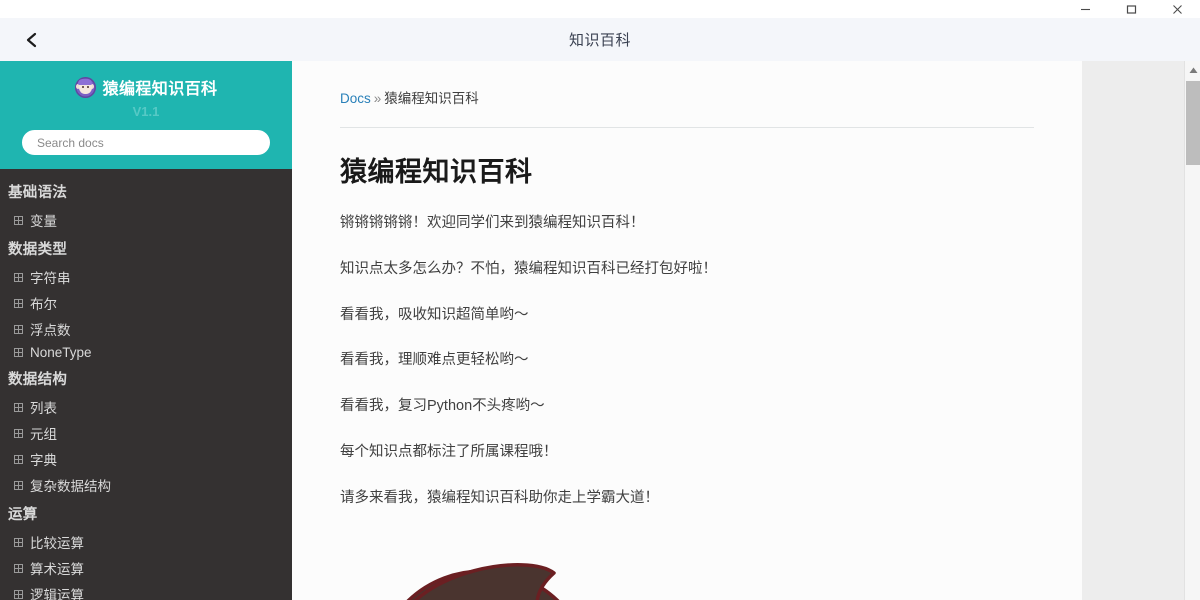 The height and width of the screenshot is (600, 1200). Describe the element at coordinates (57, 543) in the screenshot. I see `sidebar-item-label: 比较运算` at that location.